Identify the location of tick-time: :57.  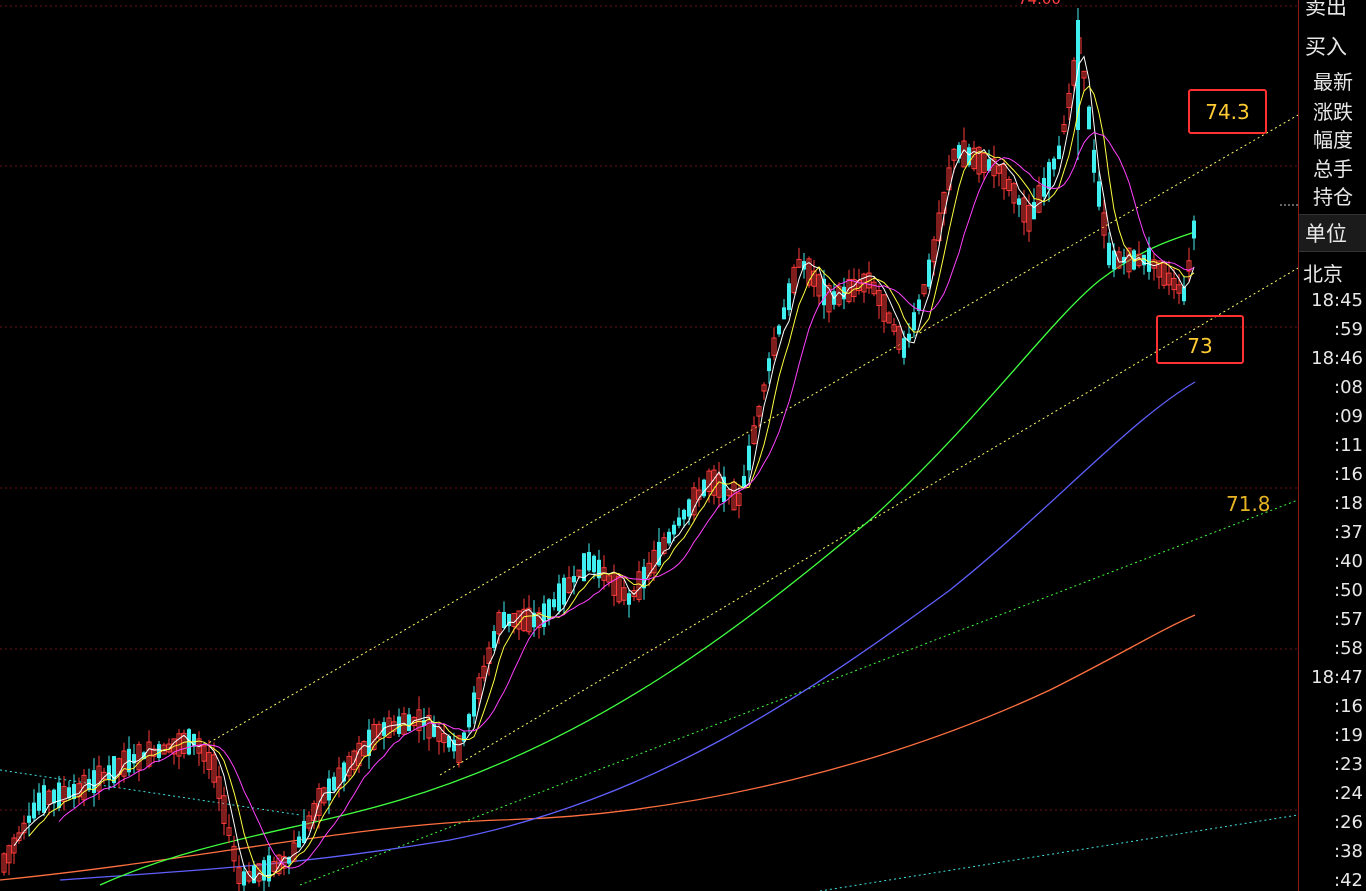
(1348, 619).